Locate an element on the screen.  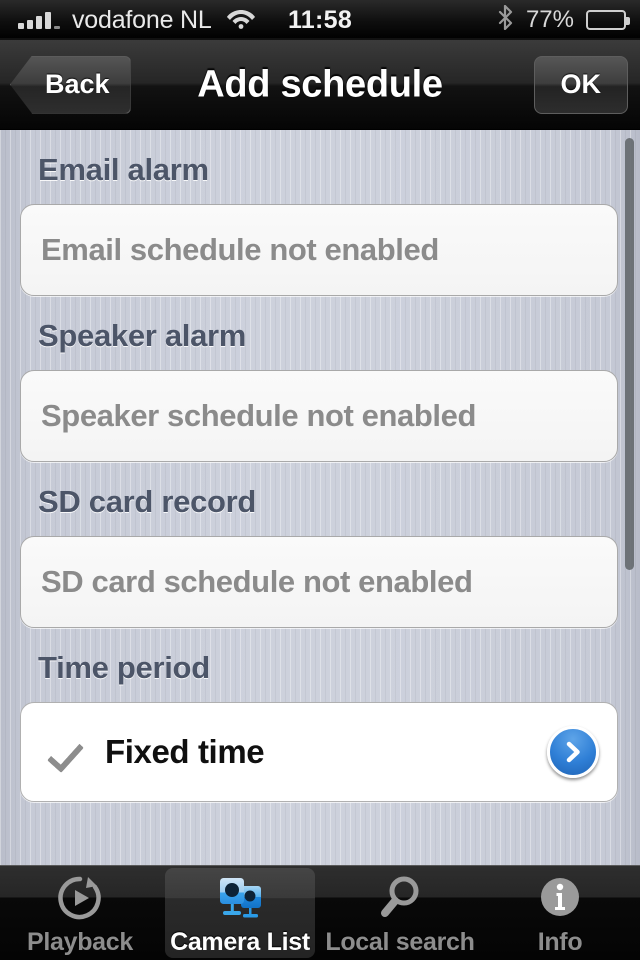
ok-button-label: OK is located at coordinates (581, 84).